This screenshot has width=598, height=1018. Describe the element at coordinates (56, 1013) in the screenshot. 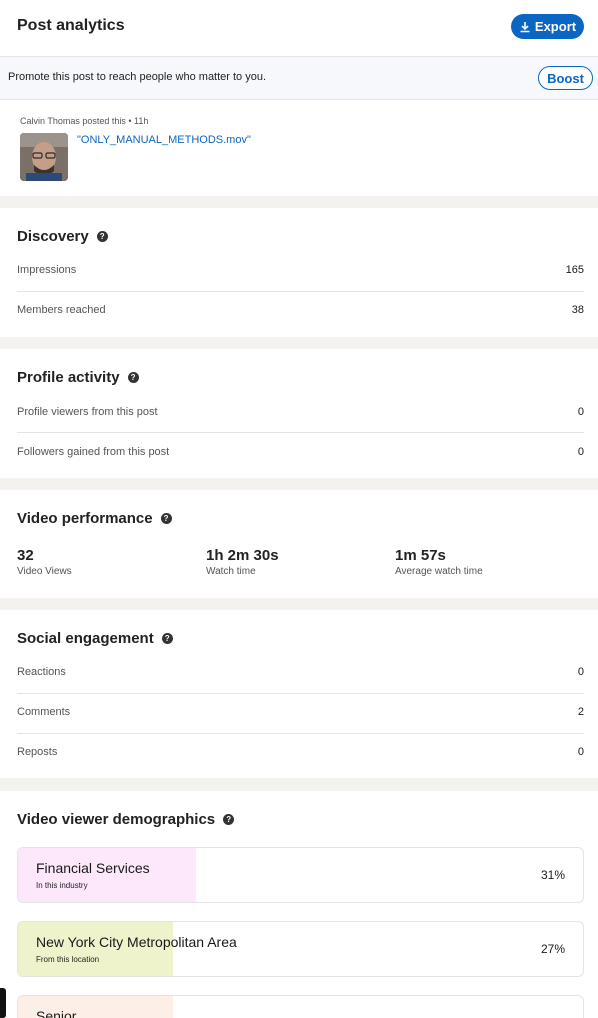

I see `demographic-name: Senior` at that location.